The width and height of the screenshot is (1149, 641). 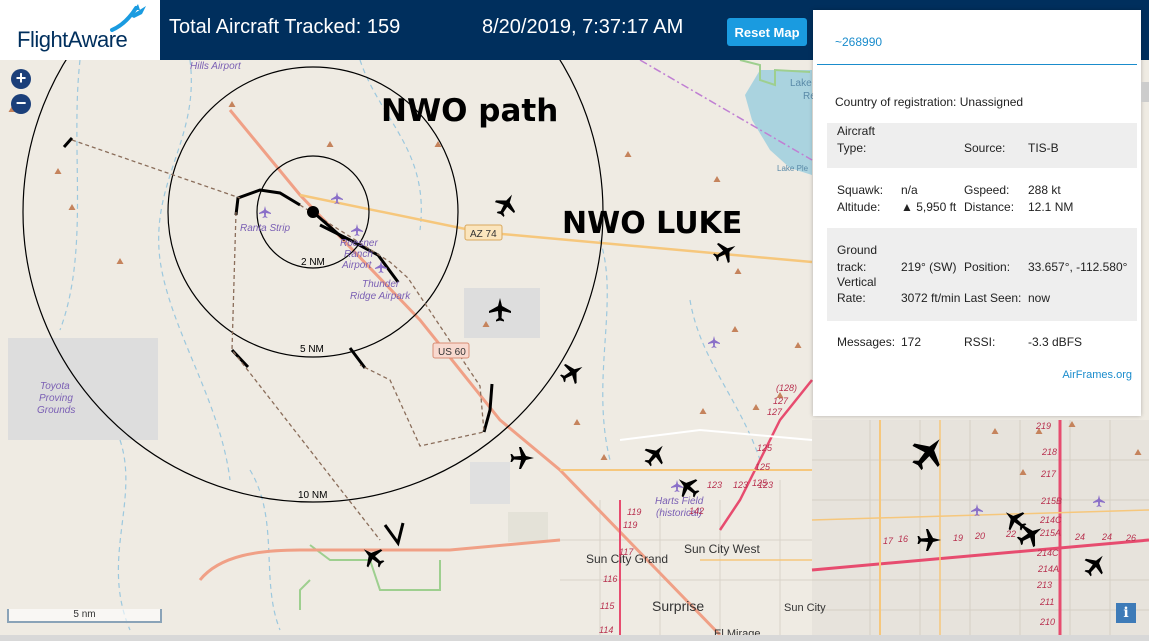 I want to click on road-number-label: 214A, so click(x=1048, y=569).